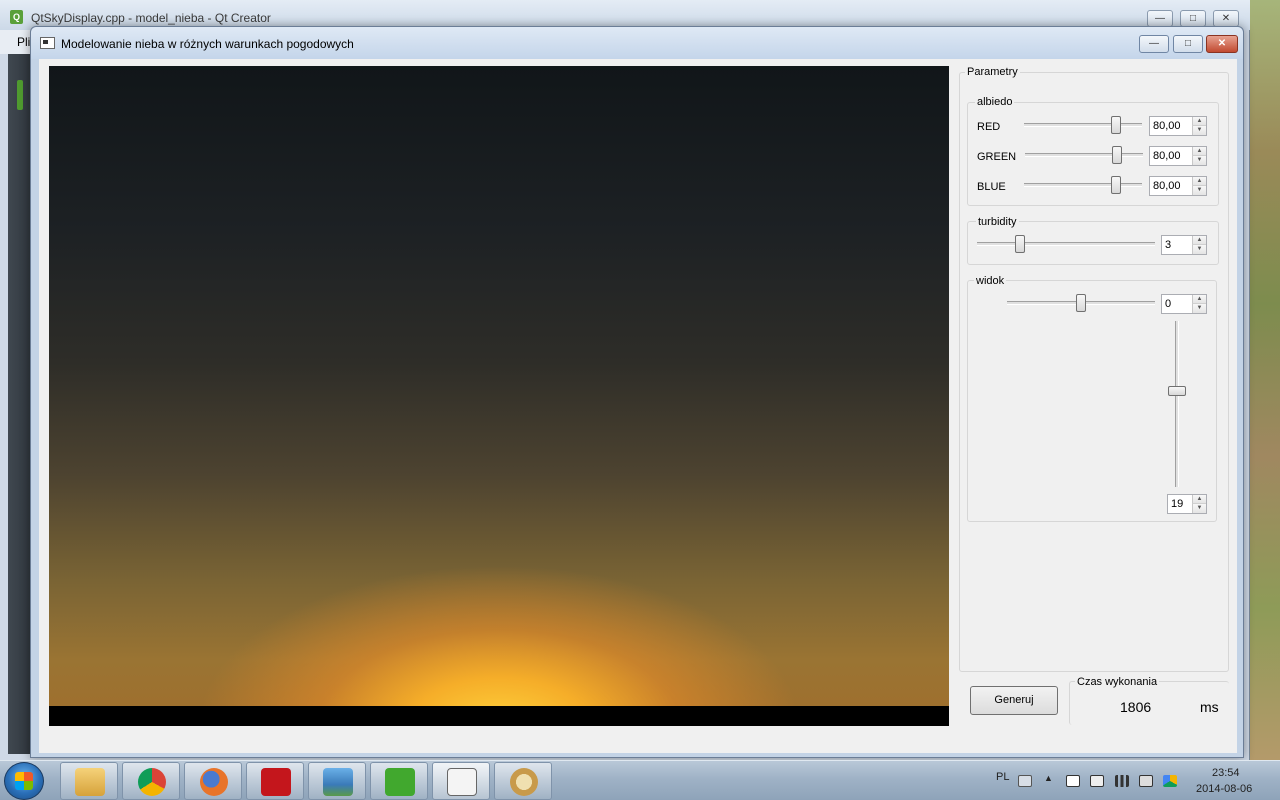 Image resolution: width=1280 pixels, height=800 pixels. I want to click on firefox-icon, so click(214, 782).